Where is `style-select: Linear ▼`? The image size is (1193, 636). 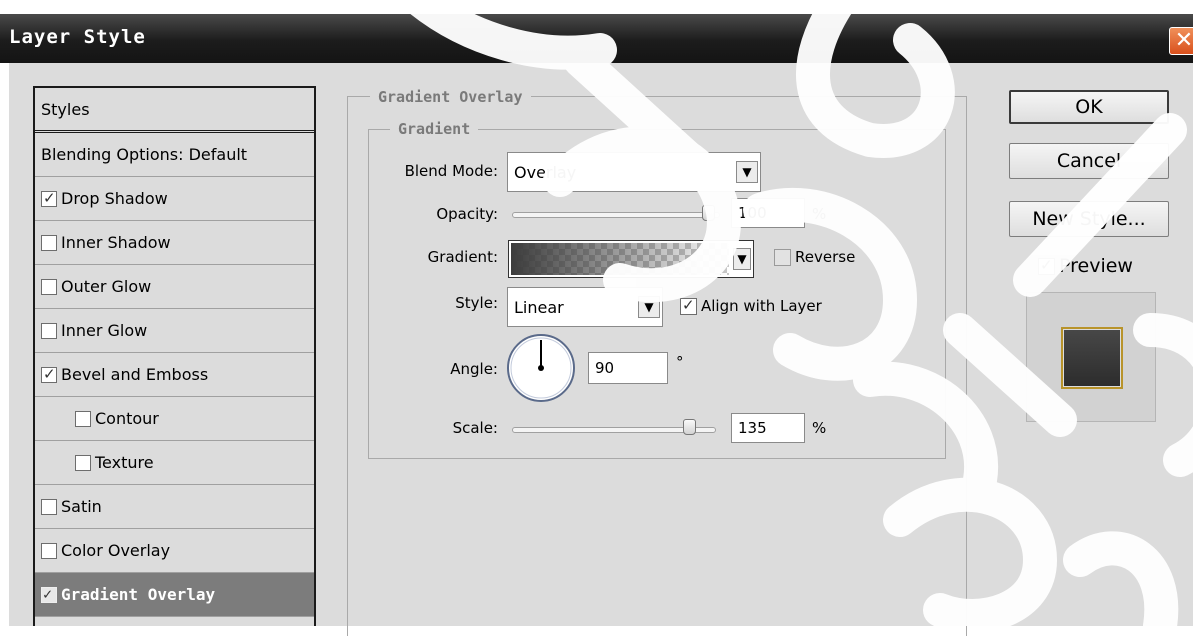
style-select: Linear ▼ is located at coordinates (585, 307).